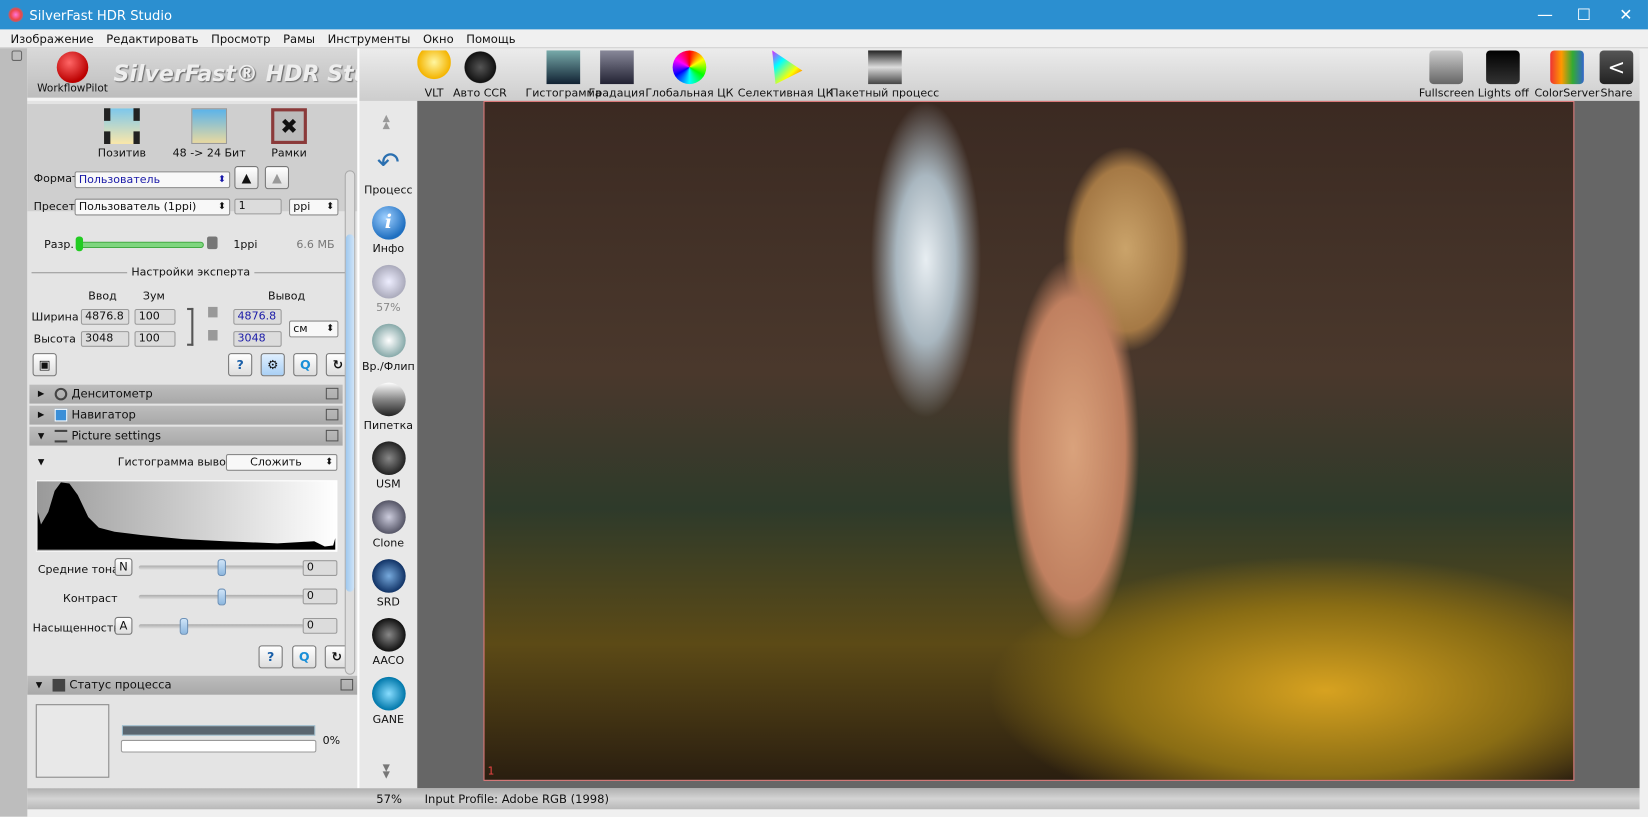 Image resolution: width=1648 pixels, height=817 pixels. What do you see at coordinates (299, 38) in the screenshot?
I see `menu-frames: Рамы` at bounding box center [299, 38].